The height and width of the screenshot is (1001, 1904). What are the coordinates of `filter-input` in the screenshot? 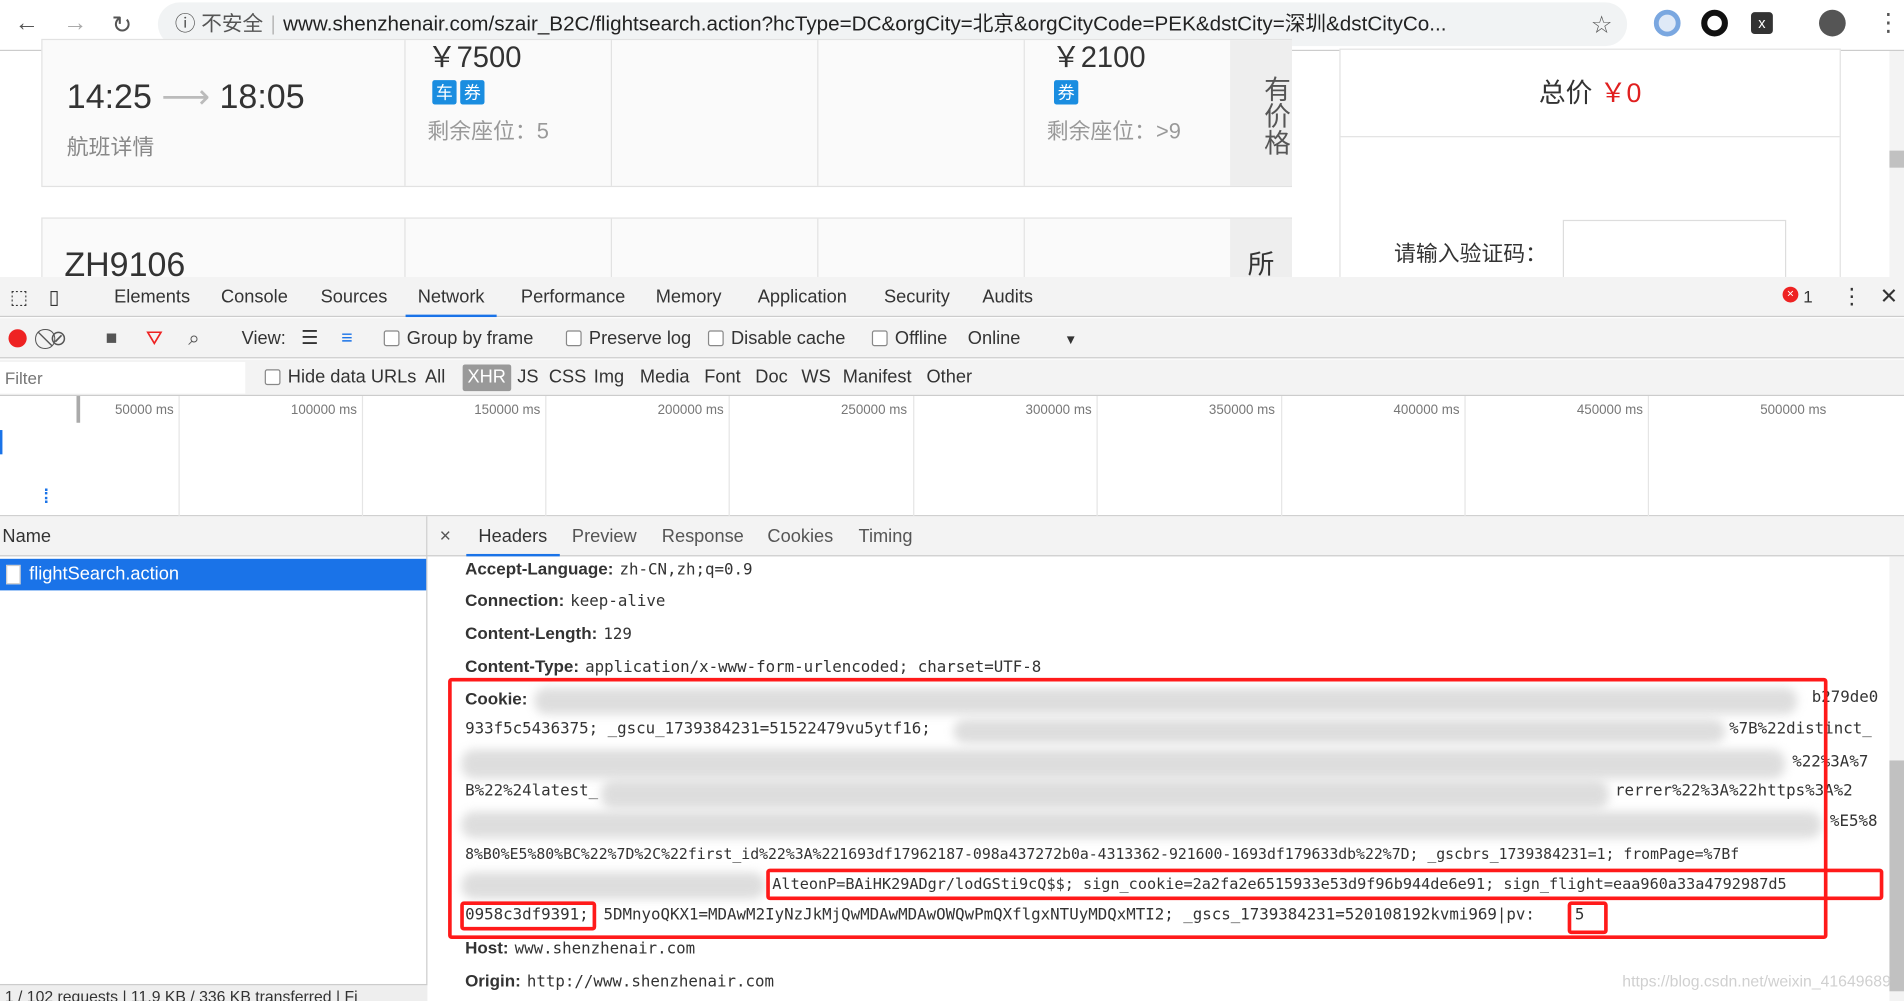 It's located at (123, 378).